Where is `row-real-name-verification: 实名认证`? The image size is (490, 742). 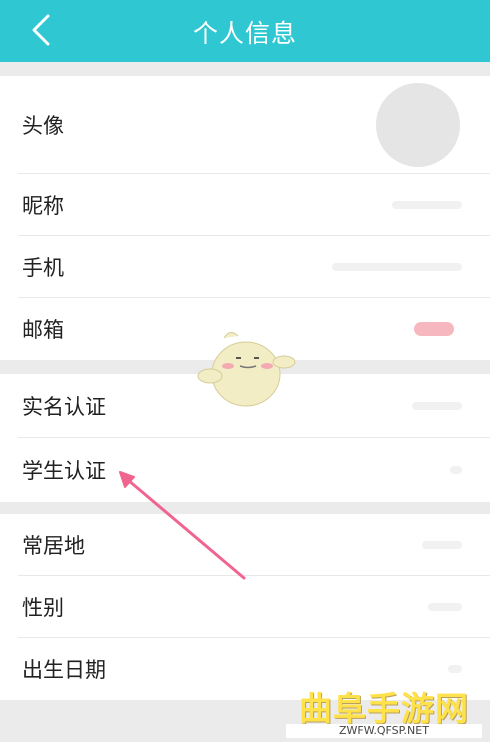 row-real-name-verification: 实名认证 is located at coordinates (245, 406).